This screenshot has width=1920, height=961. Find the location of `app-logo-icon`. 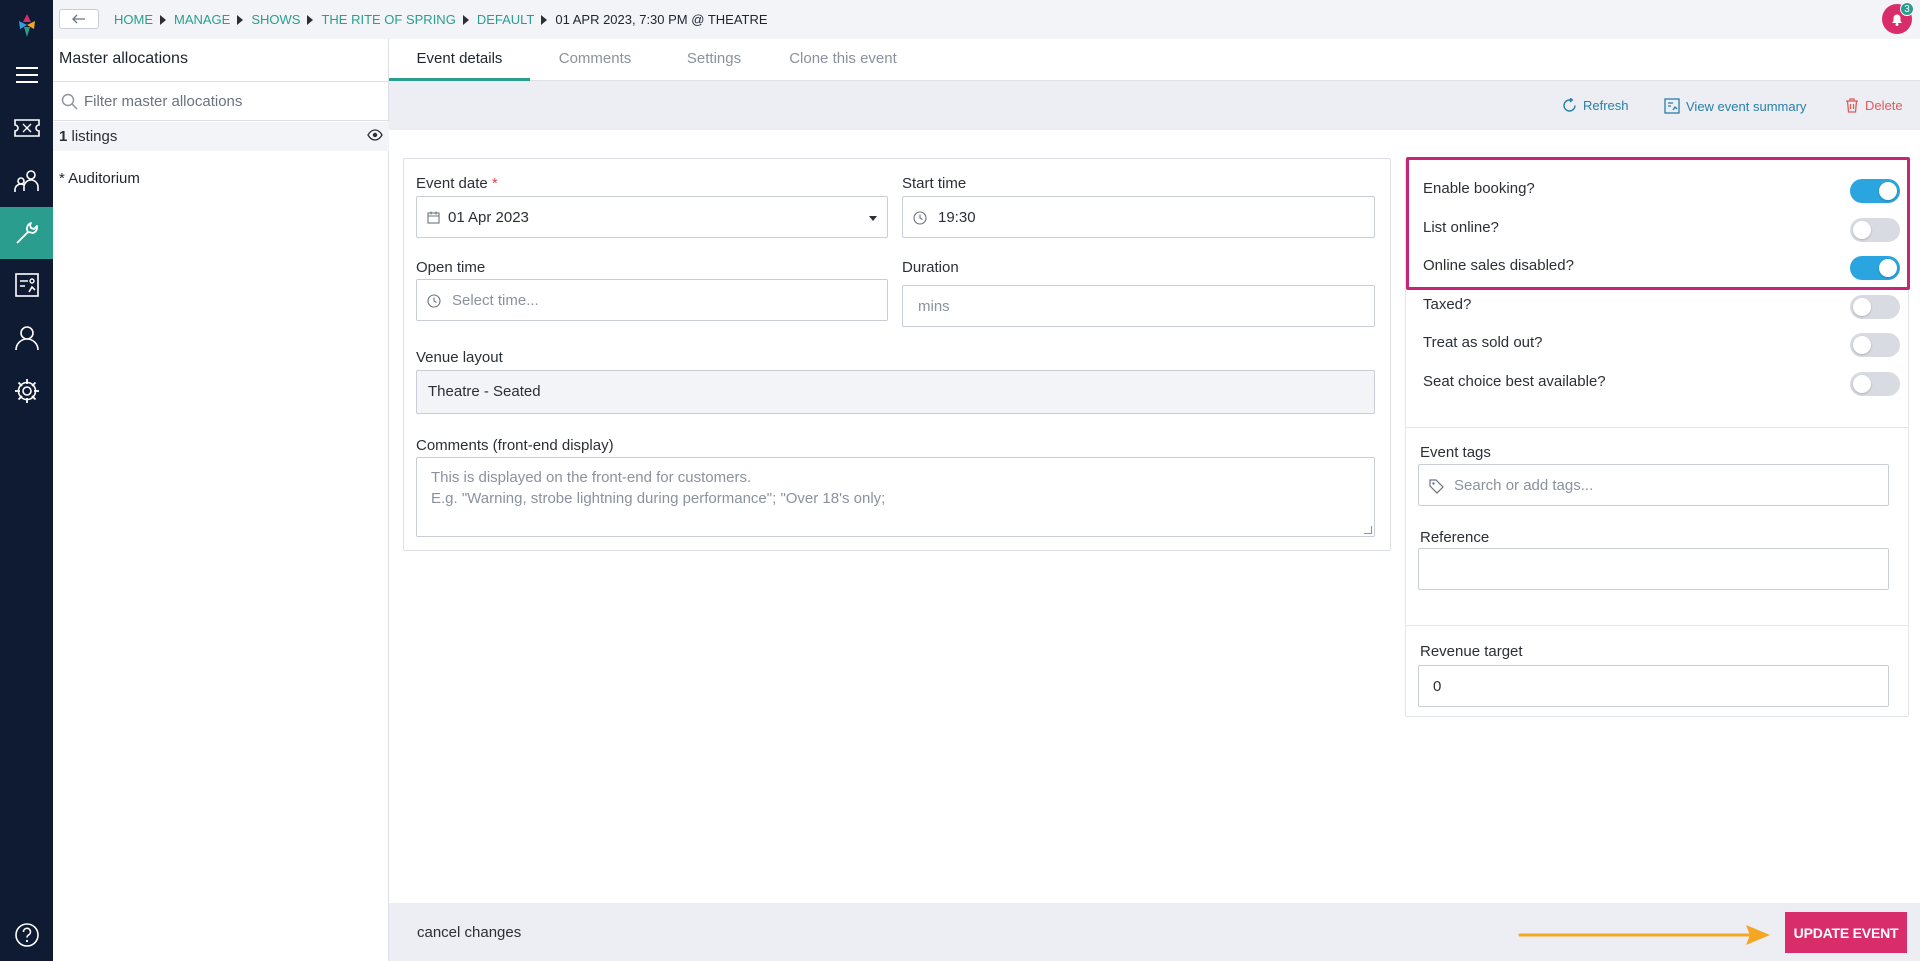

app-logo-icon is located at coordinates (27, 25).